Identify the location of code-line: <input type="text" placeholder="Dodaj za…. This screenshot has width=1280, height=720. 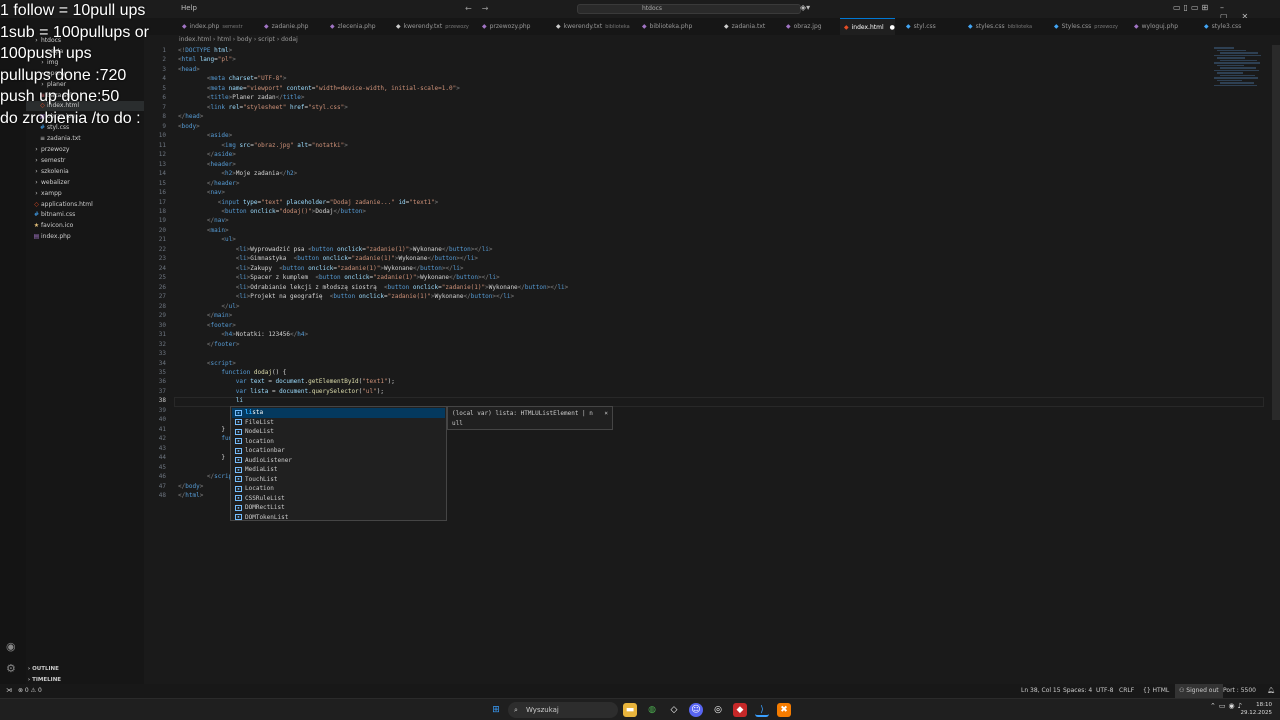
(308, 203).